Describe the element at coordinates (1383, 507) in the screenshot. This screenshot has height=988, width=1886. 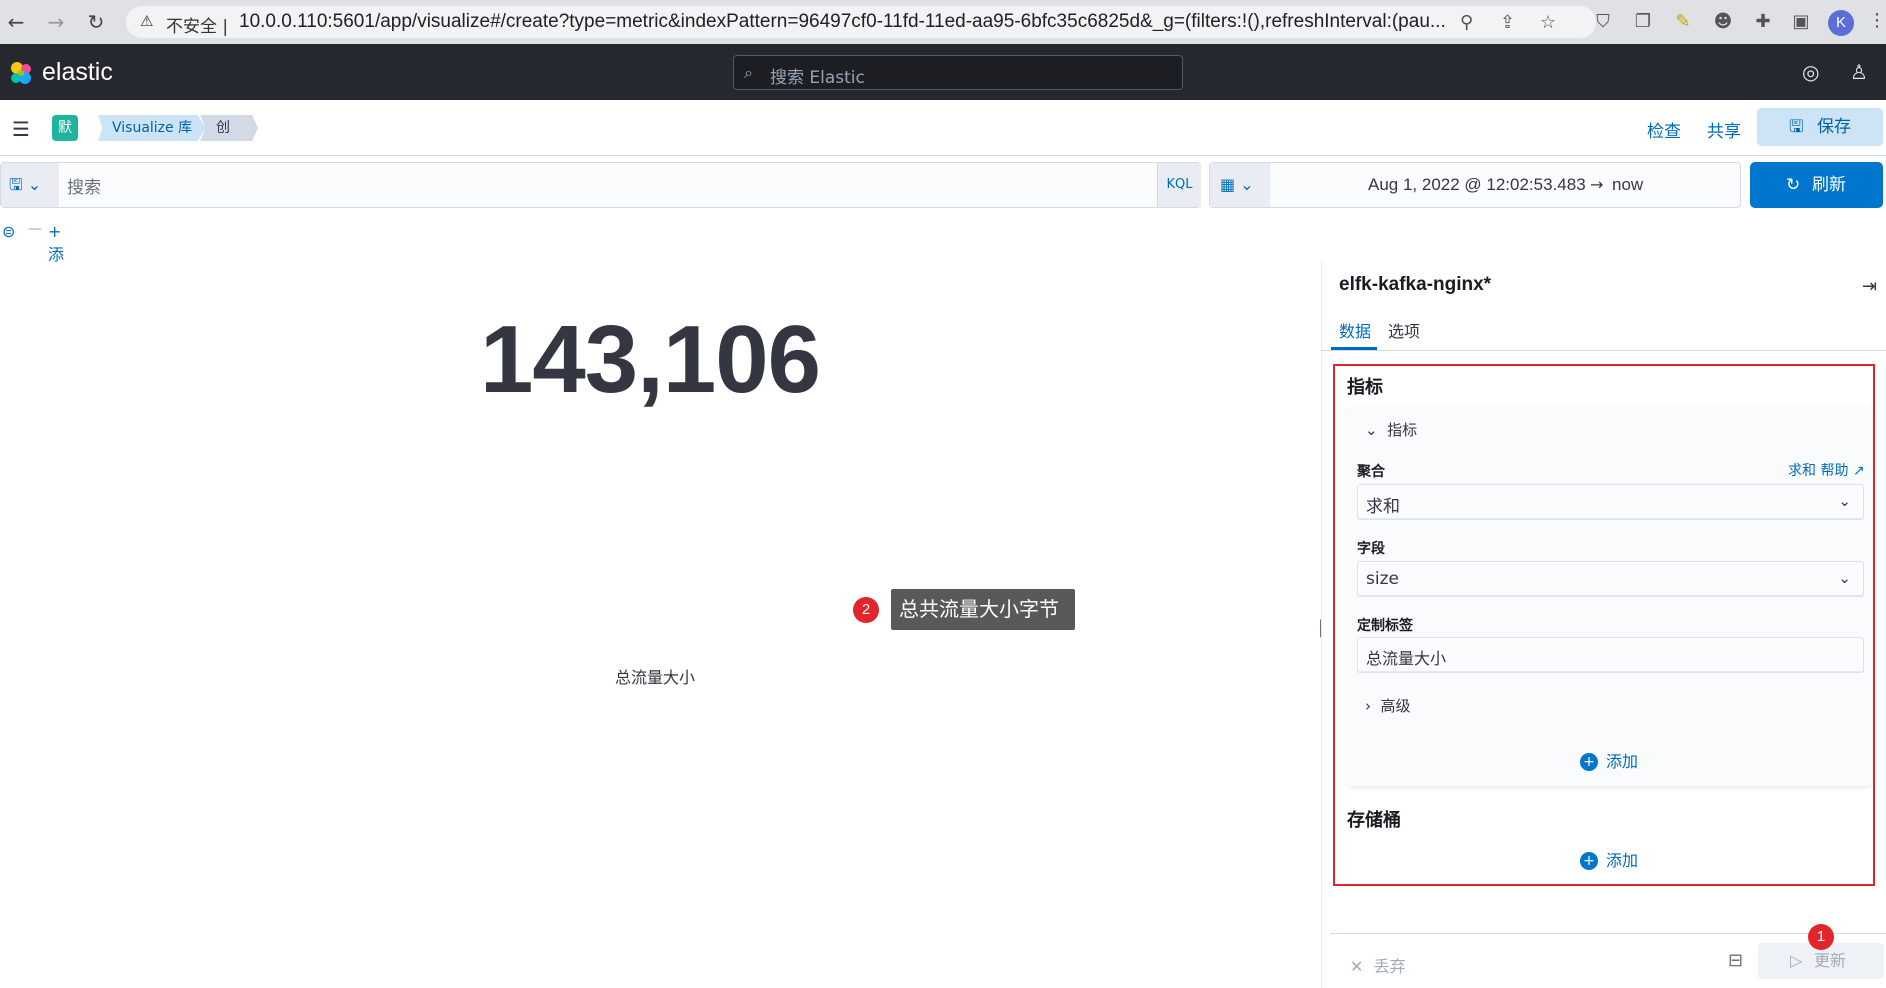
I see `aggregation-select-value: 求和` at that location.